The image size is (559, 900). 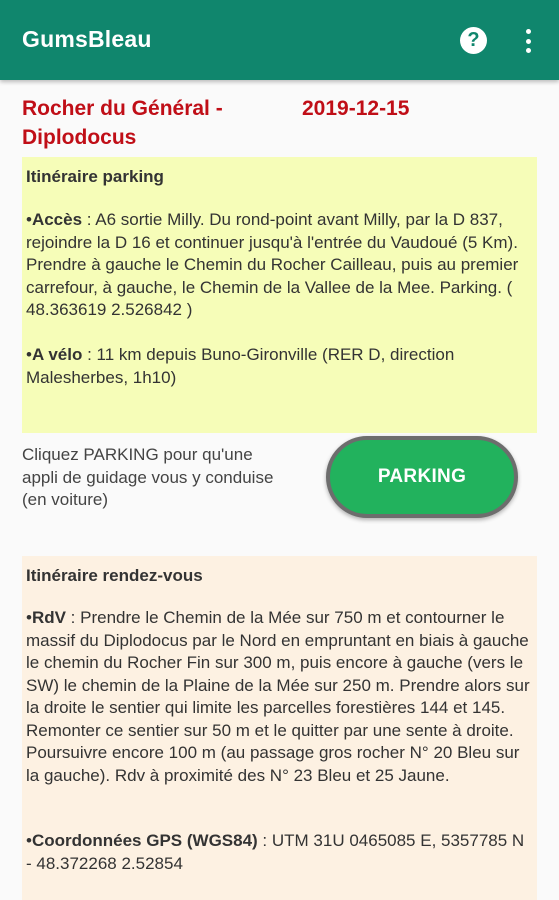 I want to click on help-icon: ?, so click(x=473, y=40).